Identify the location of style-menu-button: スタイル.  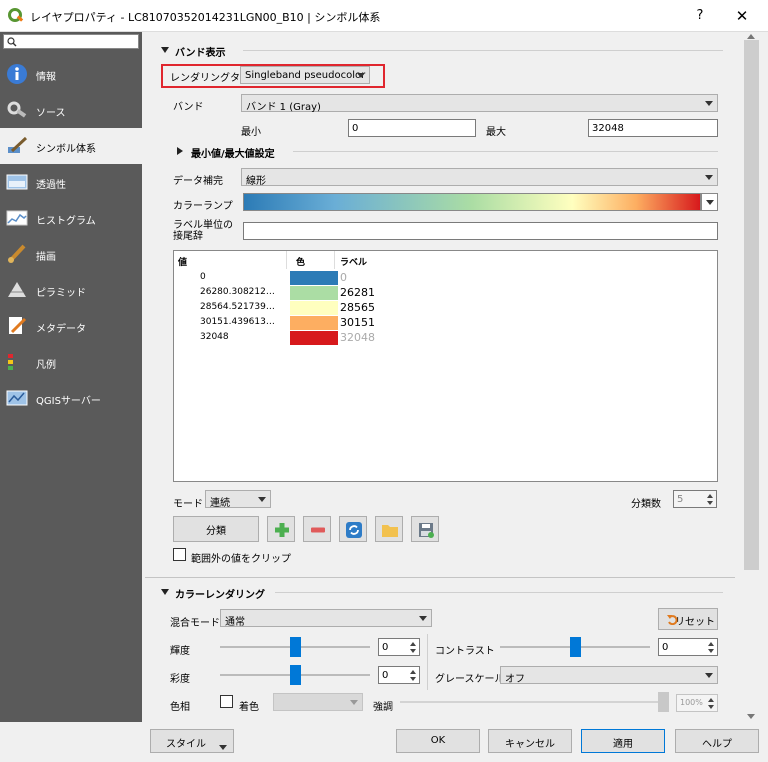
(192, 741).